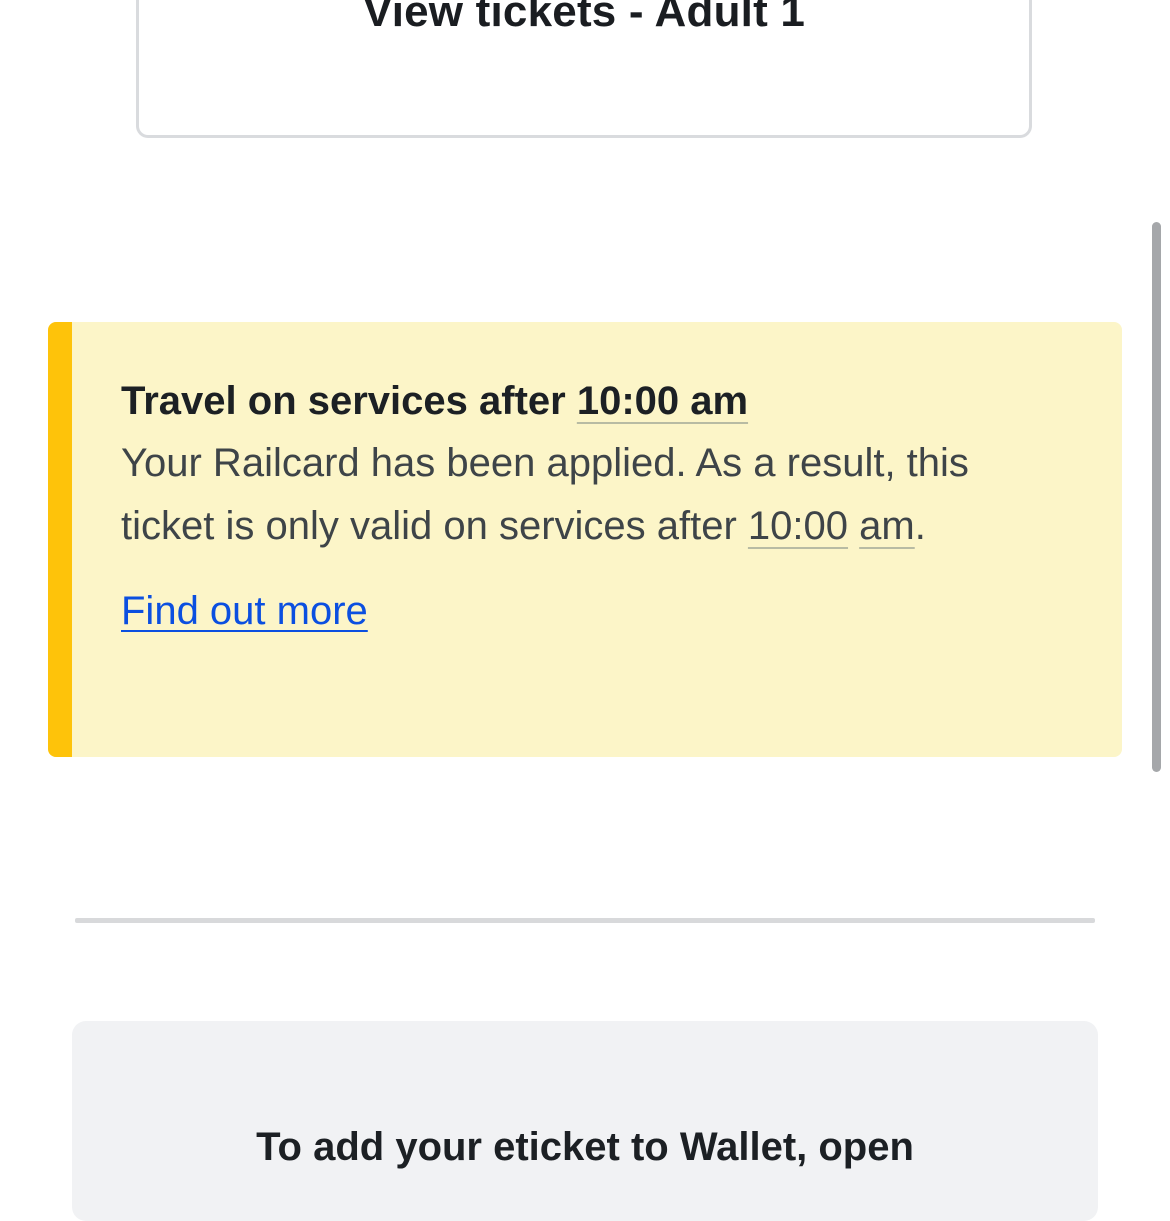 This screenshot has height=1221, width=1170. I want to click on notice-heading-prefix: Travel on services after, so click(349, 401).